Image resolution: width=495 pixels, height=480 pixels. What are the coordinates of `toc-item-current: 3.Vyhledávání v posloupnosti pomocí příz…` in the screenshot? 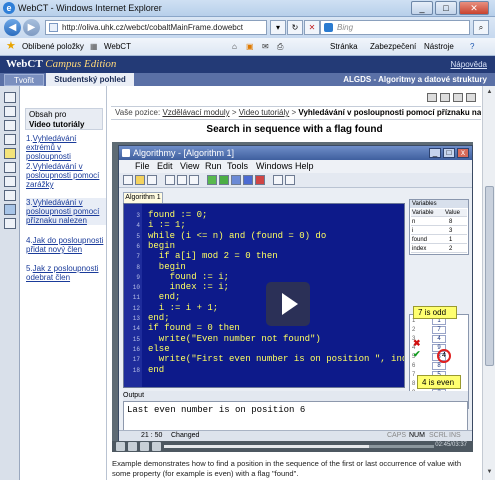 It's located at (66, 211).